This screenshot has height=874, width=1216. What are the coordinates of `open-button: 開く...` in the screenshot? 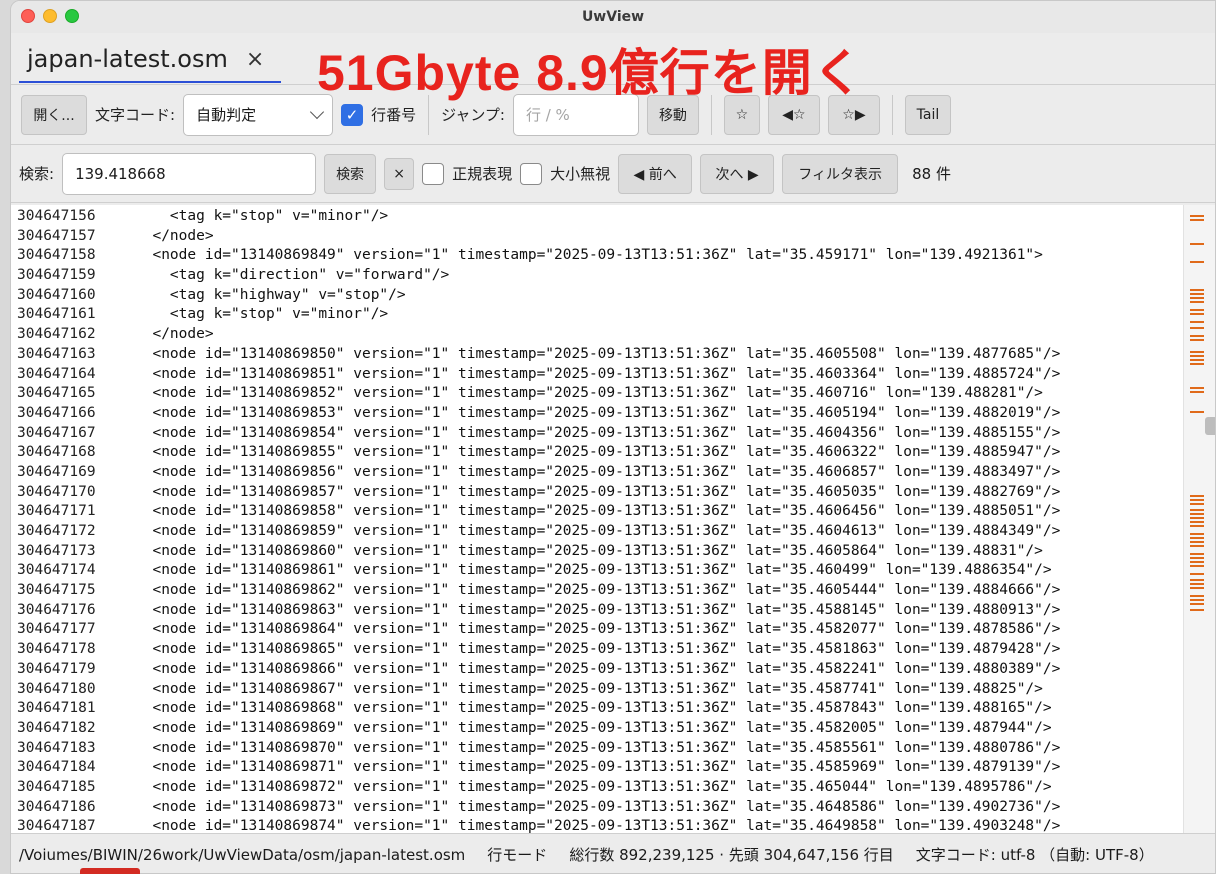 It's located at (54, 114).